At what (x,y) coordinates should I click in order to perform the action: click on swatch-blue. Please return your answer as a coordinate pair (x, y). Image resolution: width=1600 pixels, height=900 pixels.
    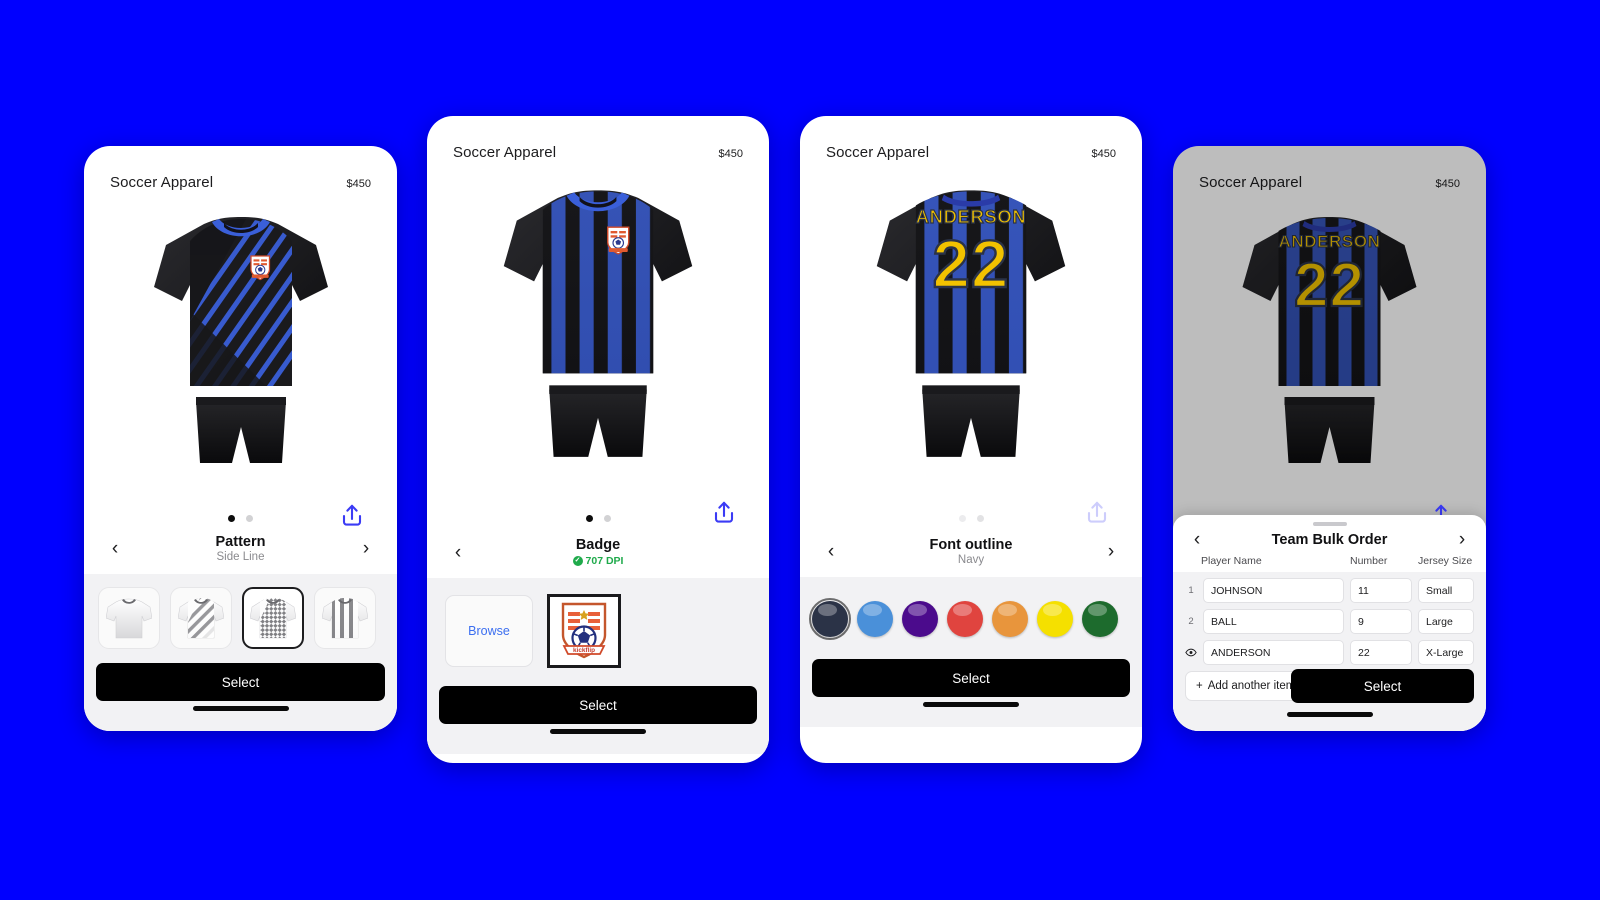
    Looking at the image, I should click on (875, 619).